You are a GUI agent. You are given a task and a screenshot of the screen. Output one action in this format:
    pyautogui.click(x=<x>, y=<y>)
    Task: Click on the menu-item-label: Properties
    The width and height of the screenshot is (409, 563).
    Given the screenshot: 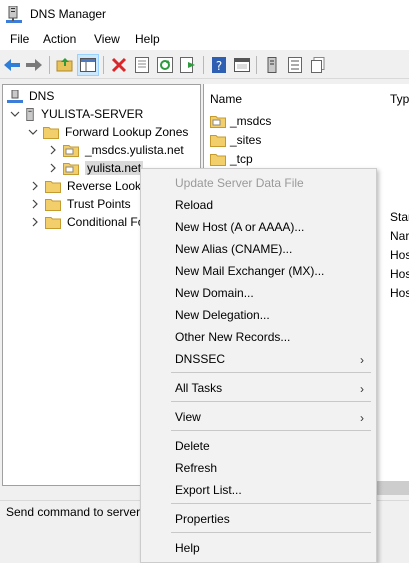 What is the action you would take?
    pyautogui.click(x=202, y=519)
    